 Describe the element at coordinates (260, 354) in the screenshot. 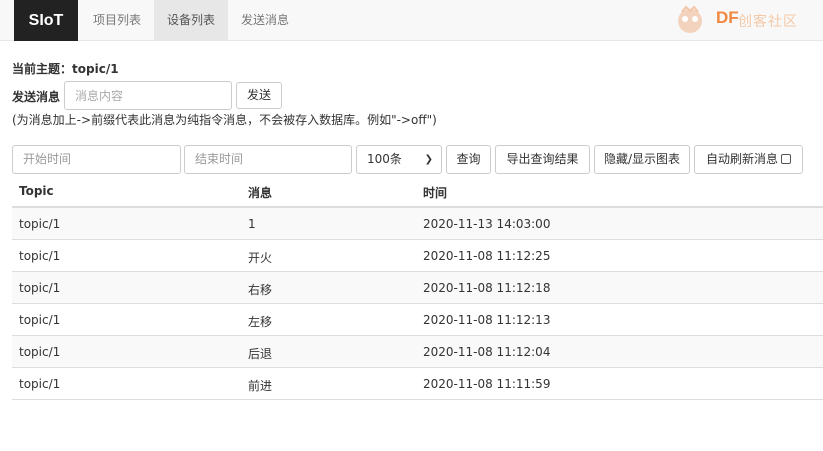

I see `cell-message: 后退` at that location.